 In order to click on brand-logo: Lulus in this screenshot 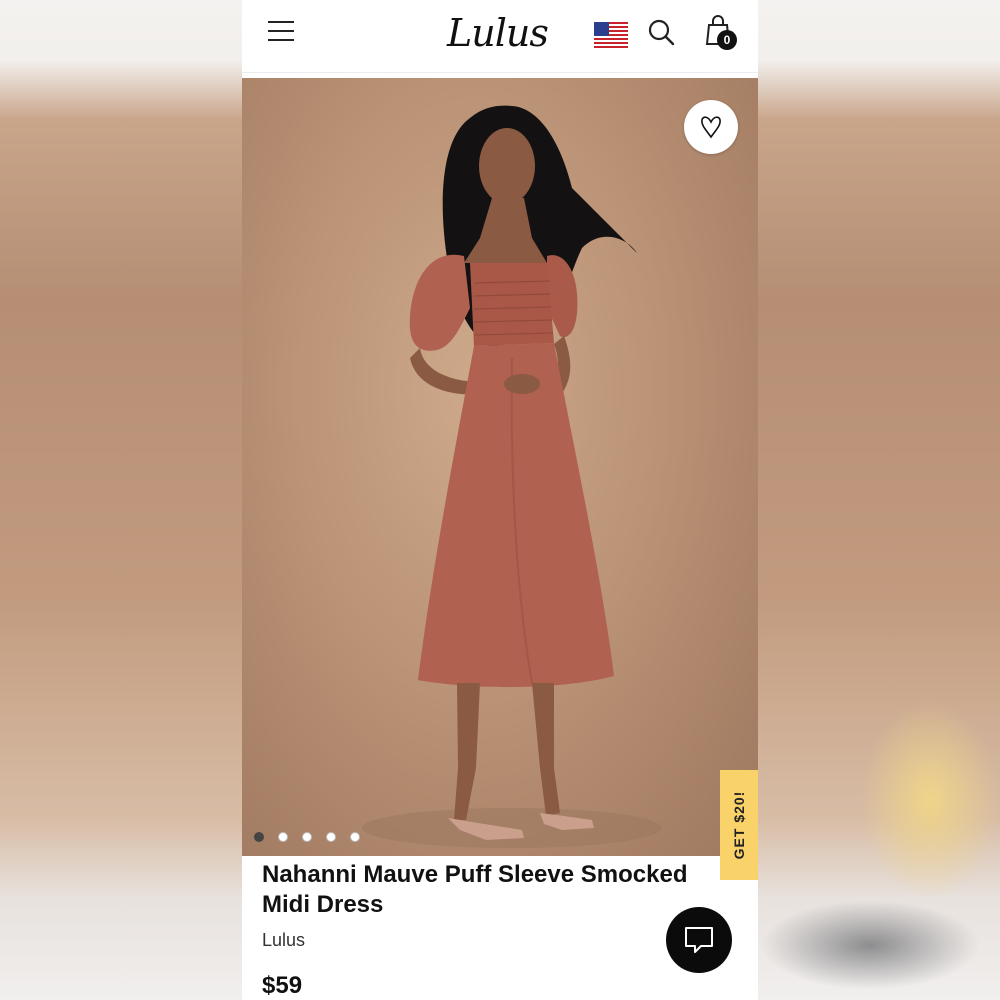, I will do `click(503, 33)`.